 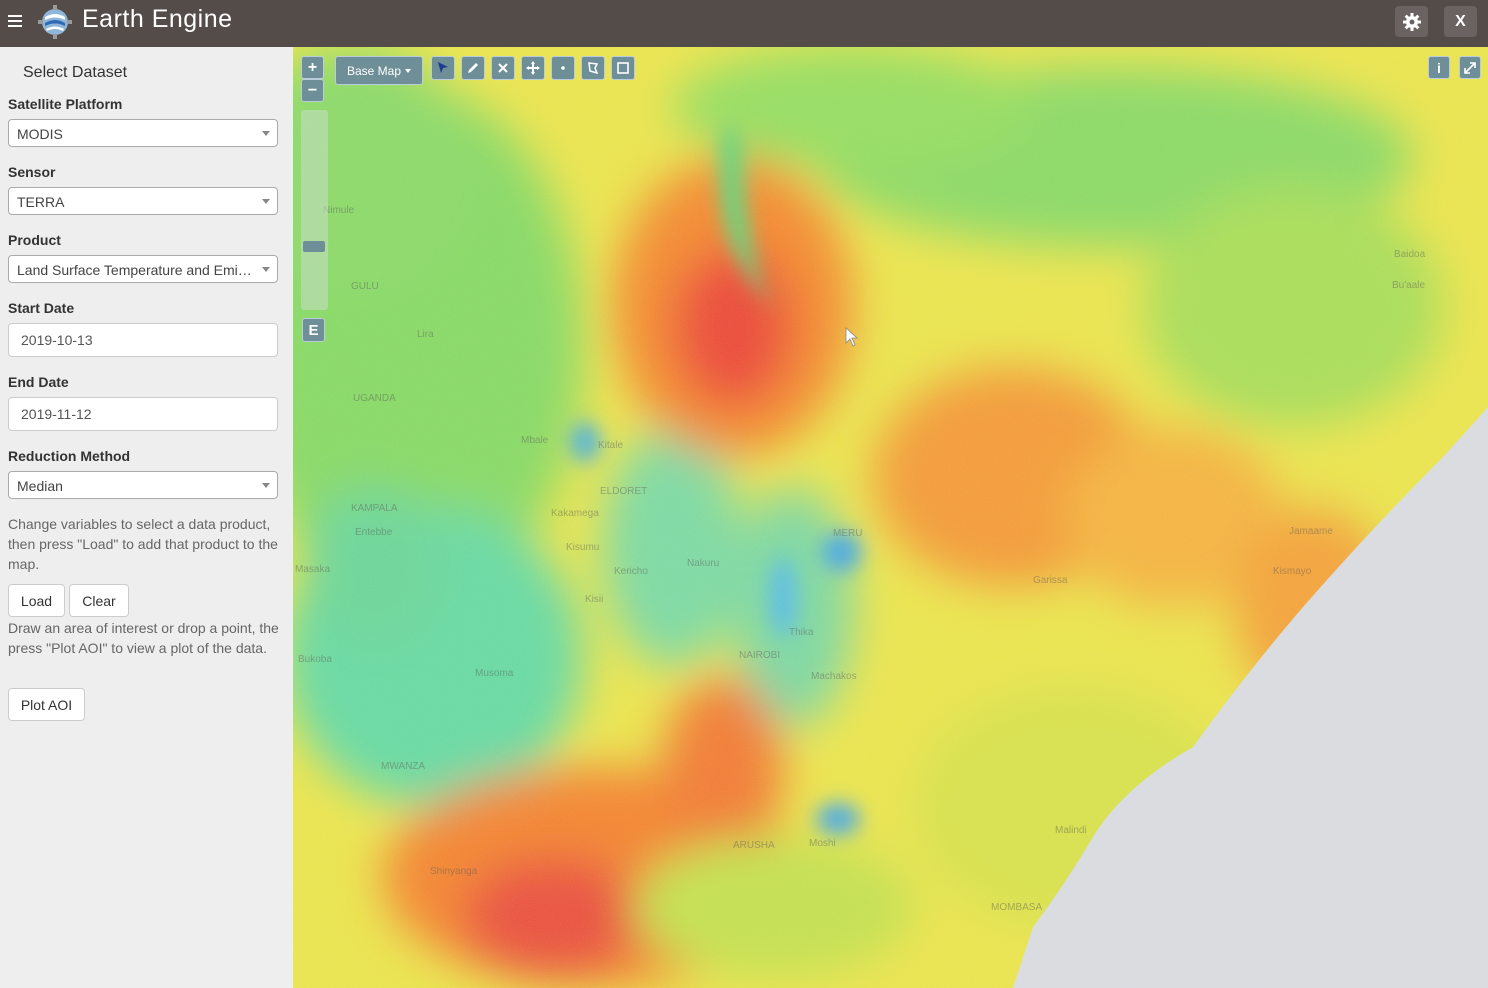 I want to click on polygon-tool-button, so click(x=593, y=68).